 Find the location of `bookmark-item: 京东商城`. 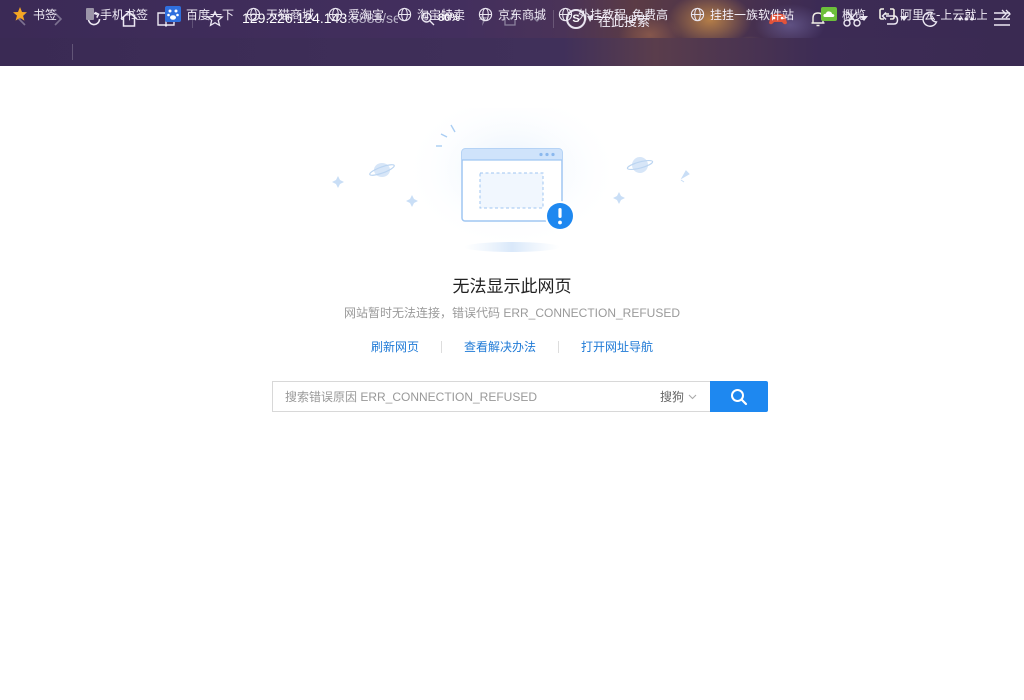

bookmark-item: 京东商城 is located at coordinates (512, 14).